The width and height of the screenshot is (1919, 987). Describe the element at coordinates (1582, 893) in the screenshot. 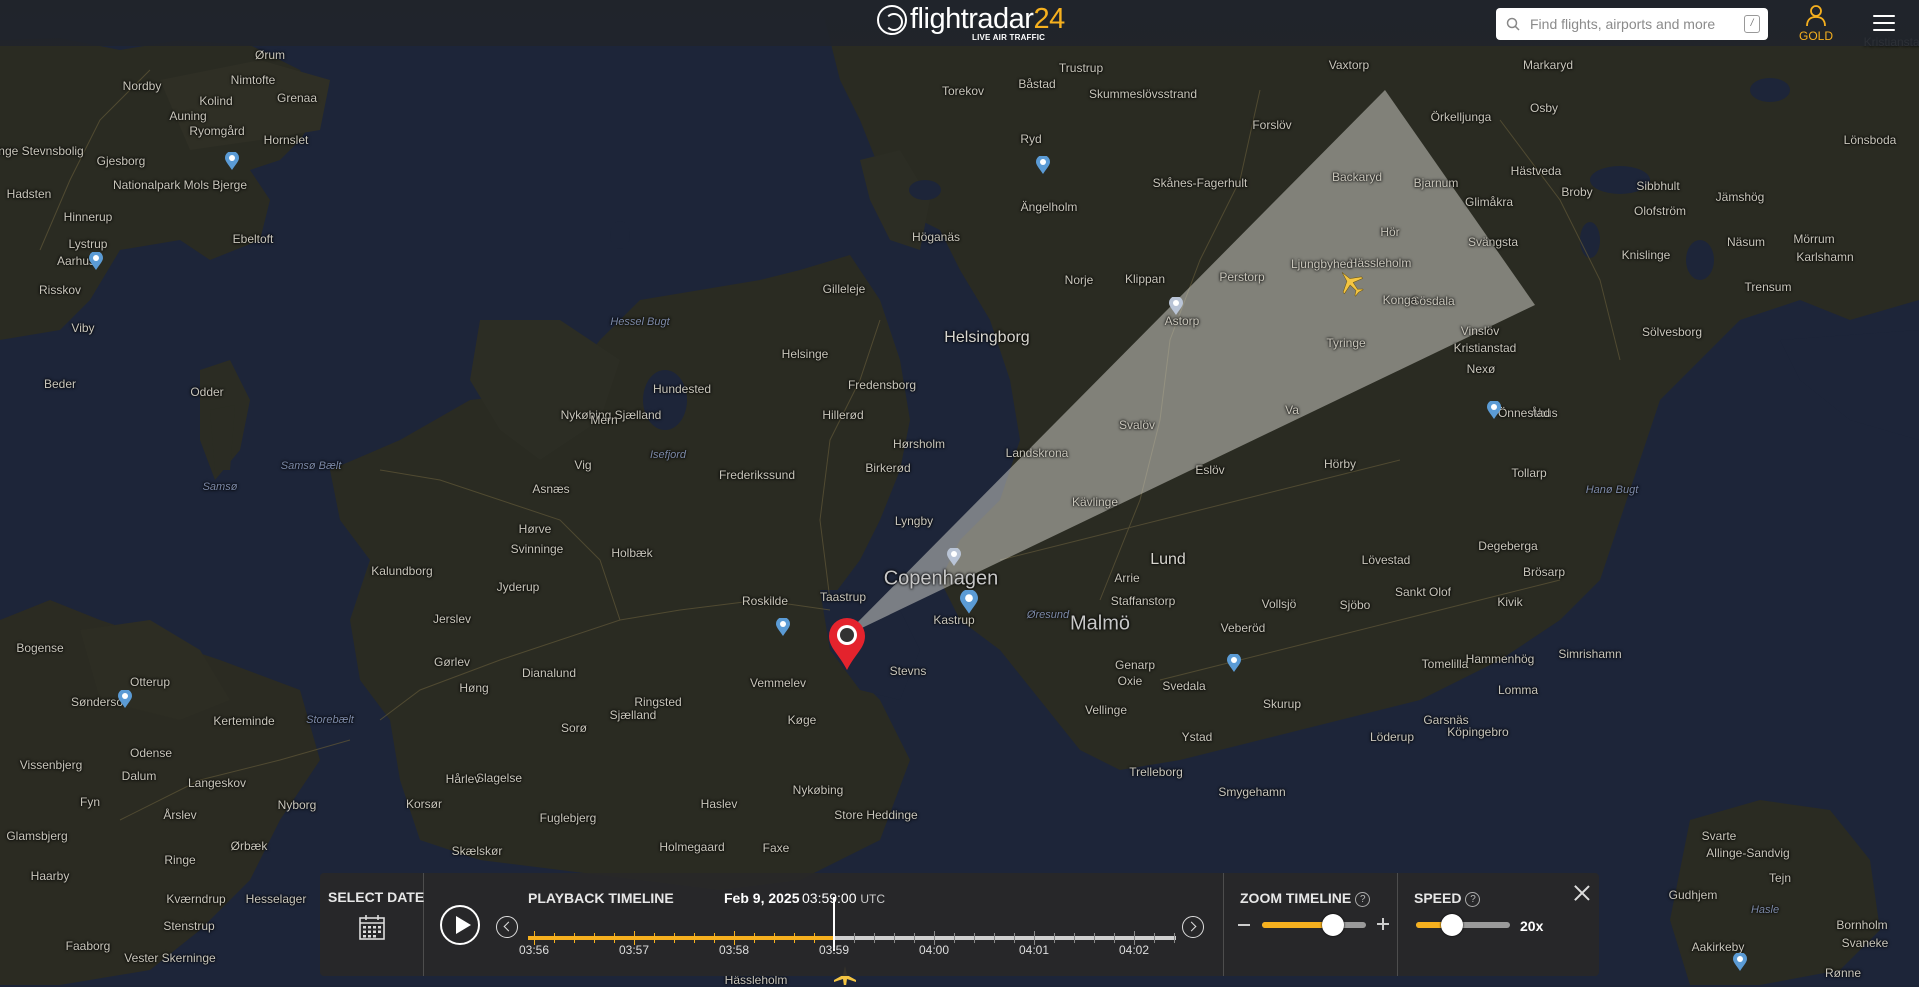

I see `close-icon` at that location.